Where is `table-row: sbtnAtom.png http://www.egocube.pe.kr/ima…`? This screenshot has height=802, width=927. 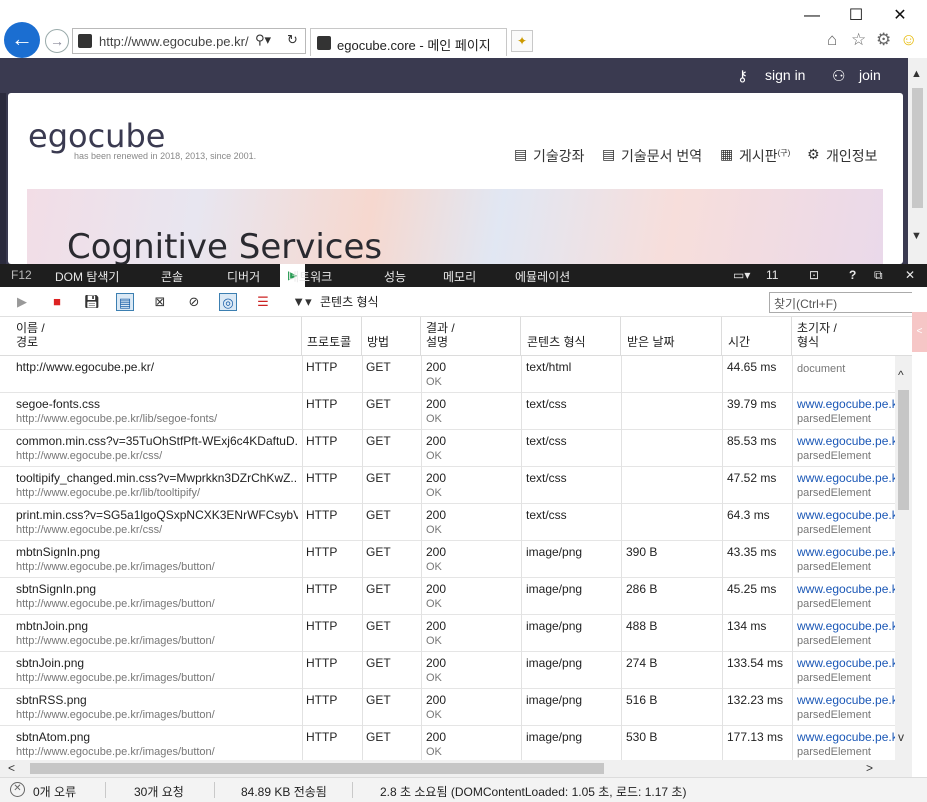
table-row: sbtnAtom.png http://www.egocube.pe.kr/ima… is located at coordinates (447, 743).